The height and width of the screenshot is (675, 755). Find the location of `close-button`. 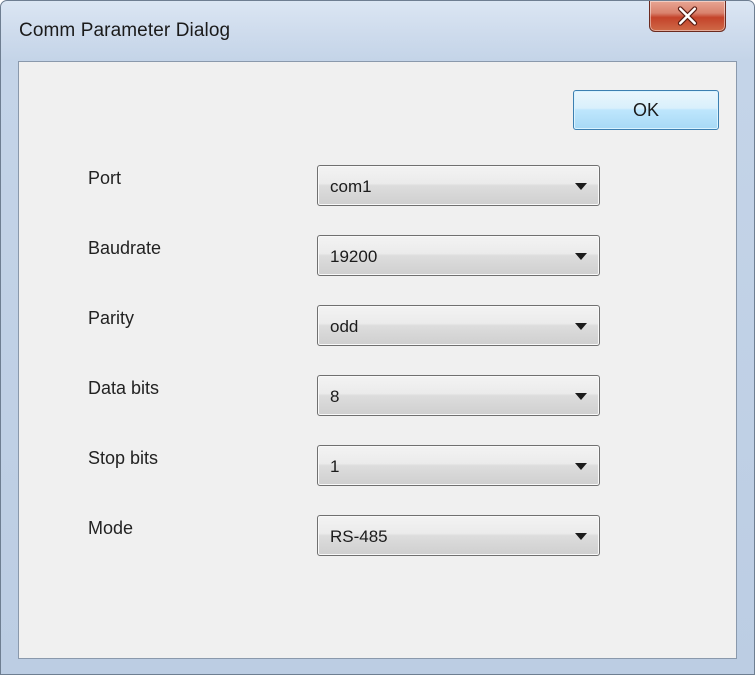

close-button is located at coordinates (687, 16).